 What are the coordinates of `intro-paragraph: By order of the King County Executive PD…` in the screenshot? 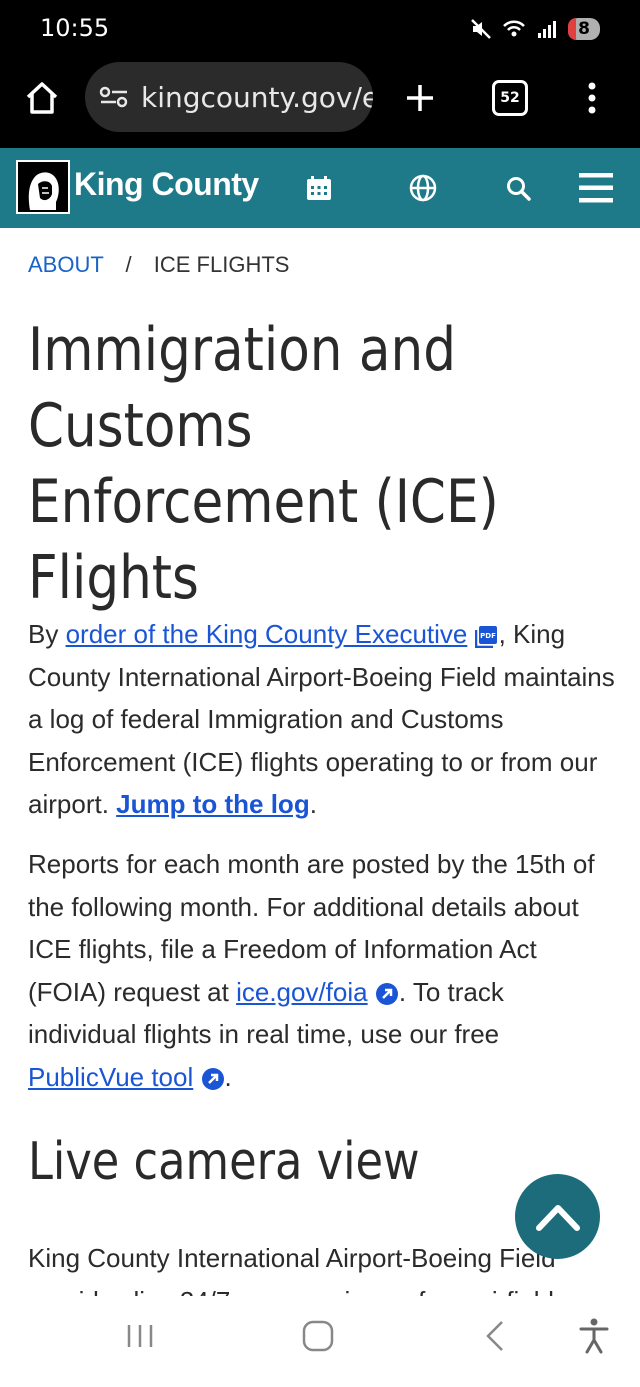 It's located at (323, 719).